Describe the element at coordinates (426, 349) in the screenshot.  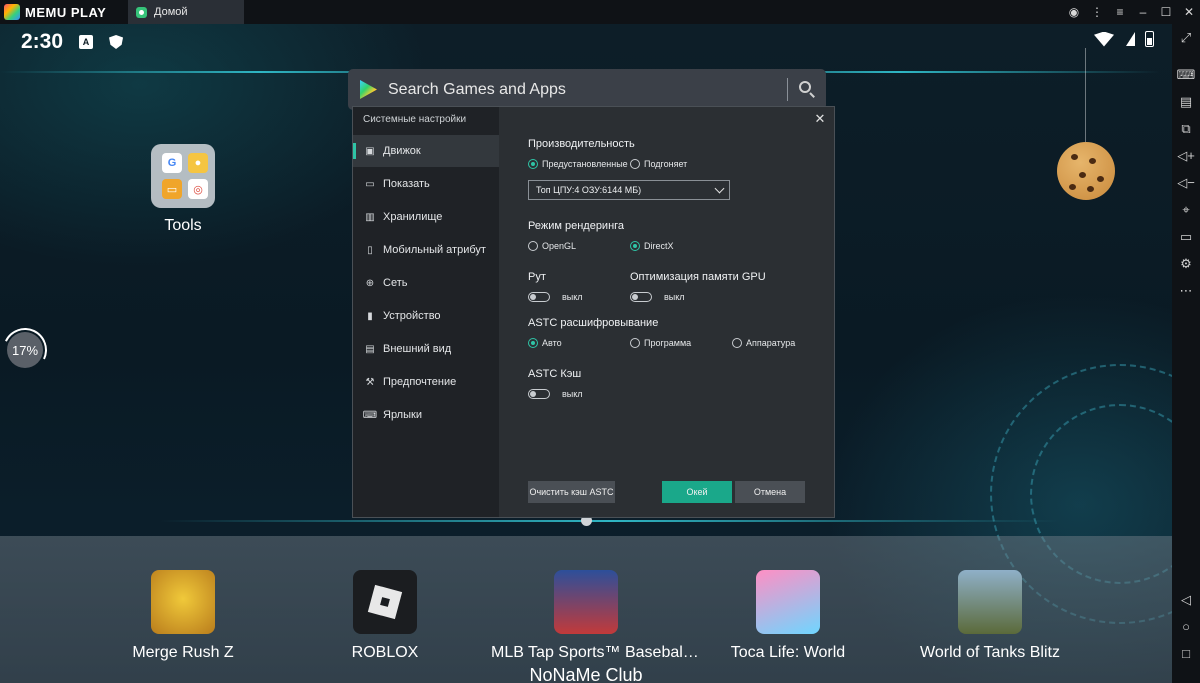
I see `nav-appearance: ▤ Внешний вид` at that location.